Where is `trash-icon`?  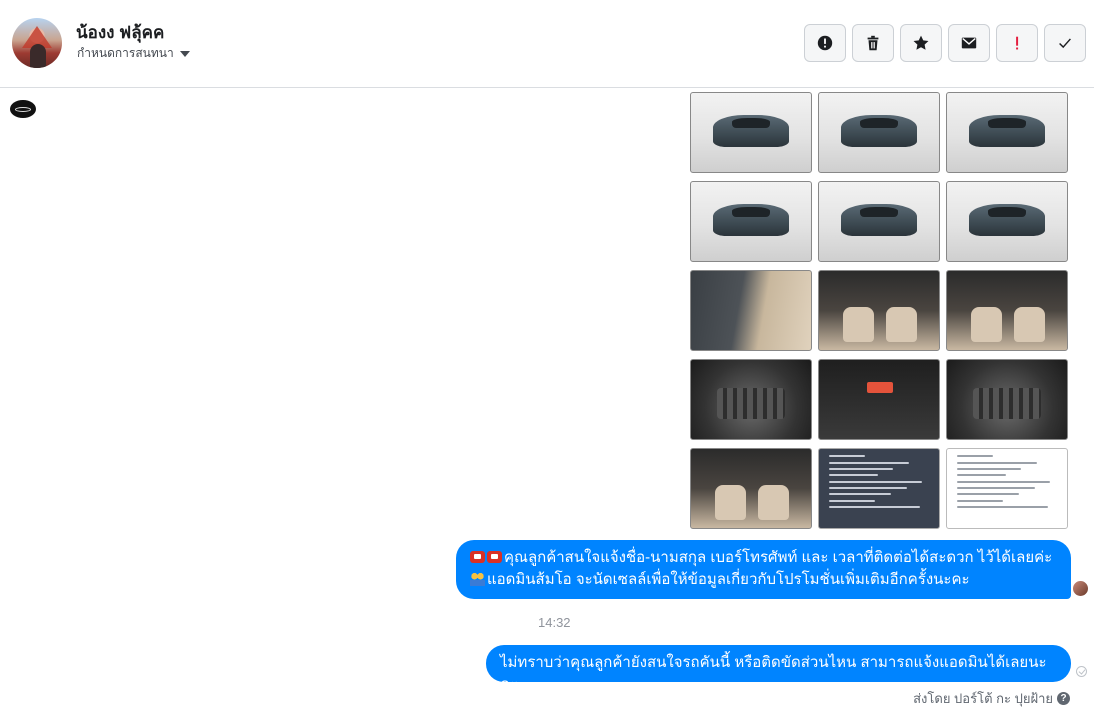
trash-icon is located at coordinates (873, 43).